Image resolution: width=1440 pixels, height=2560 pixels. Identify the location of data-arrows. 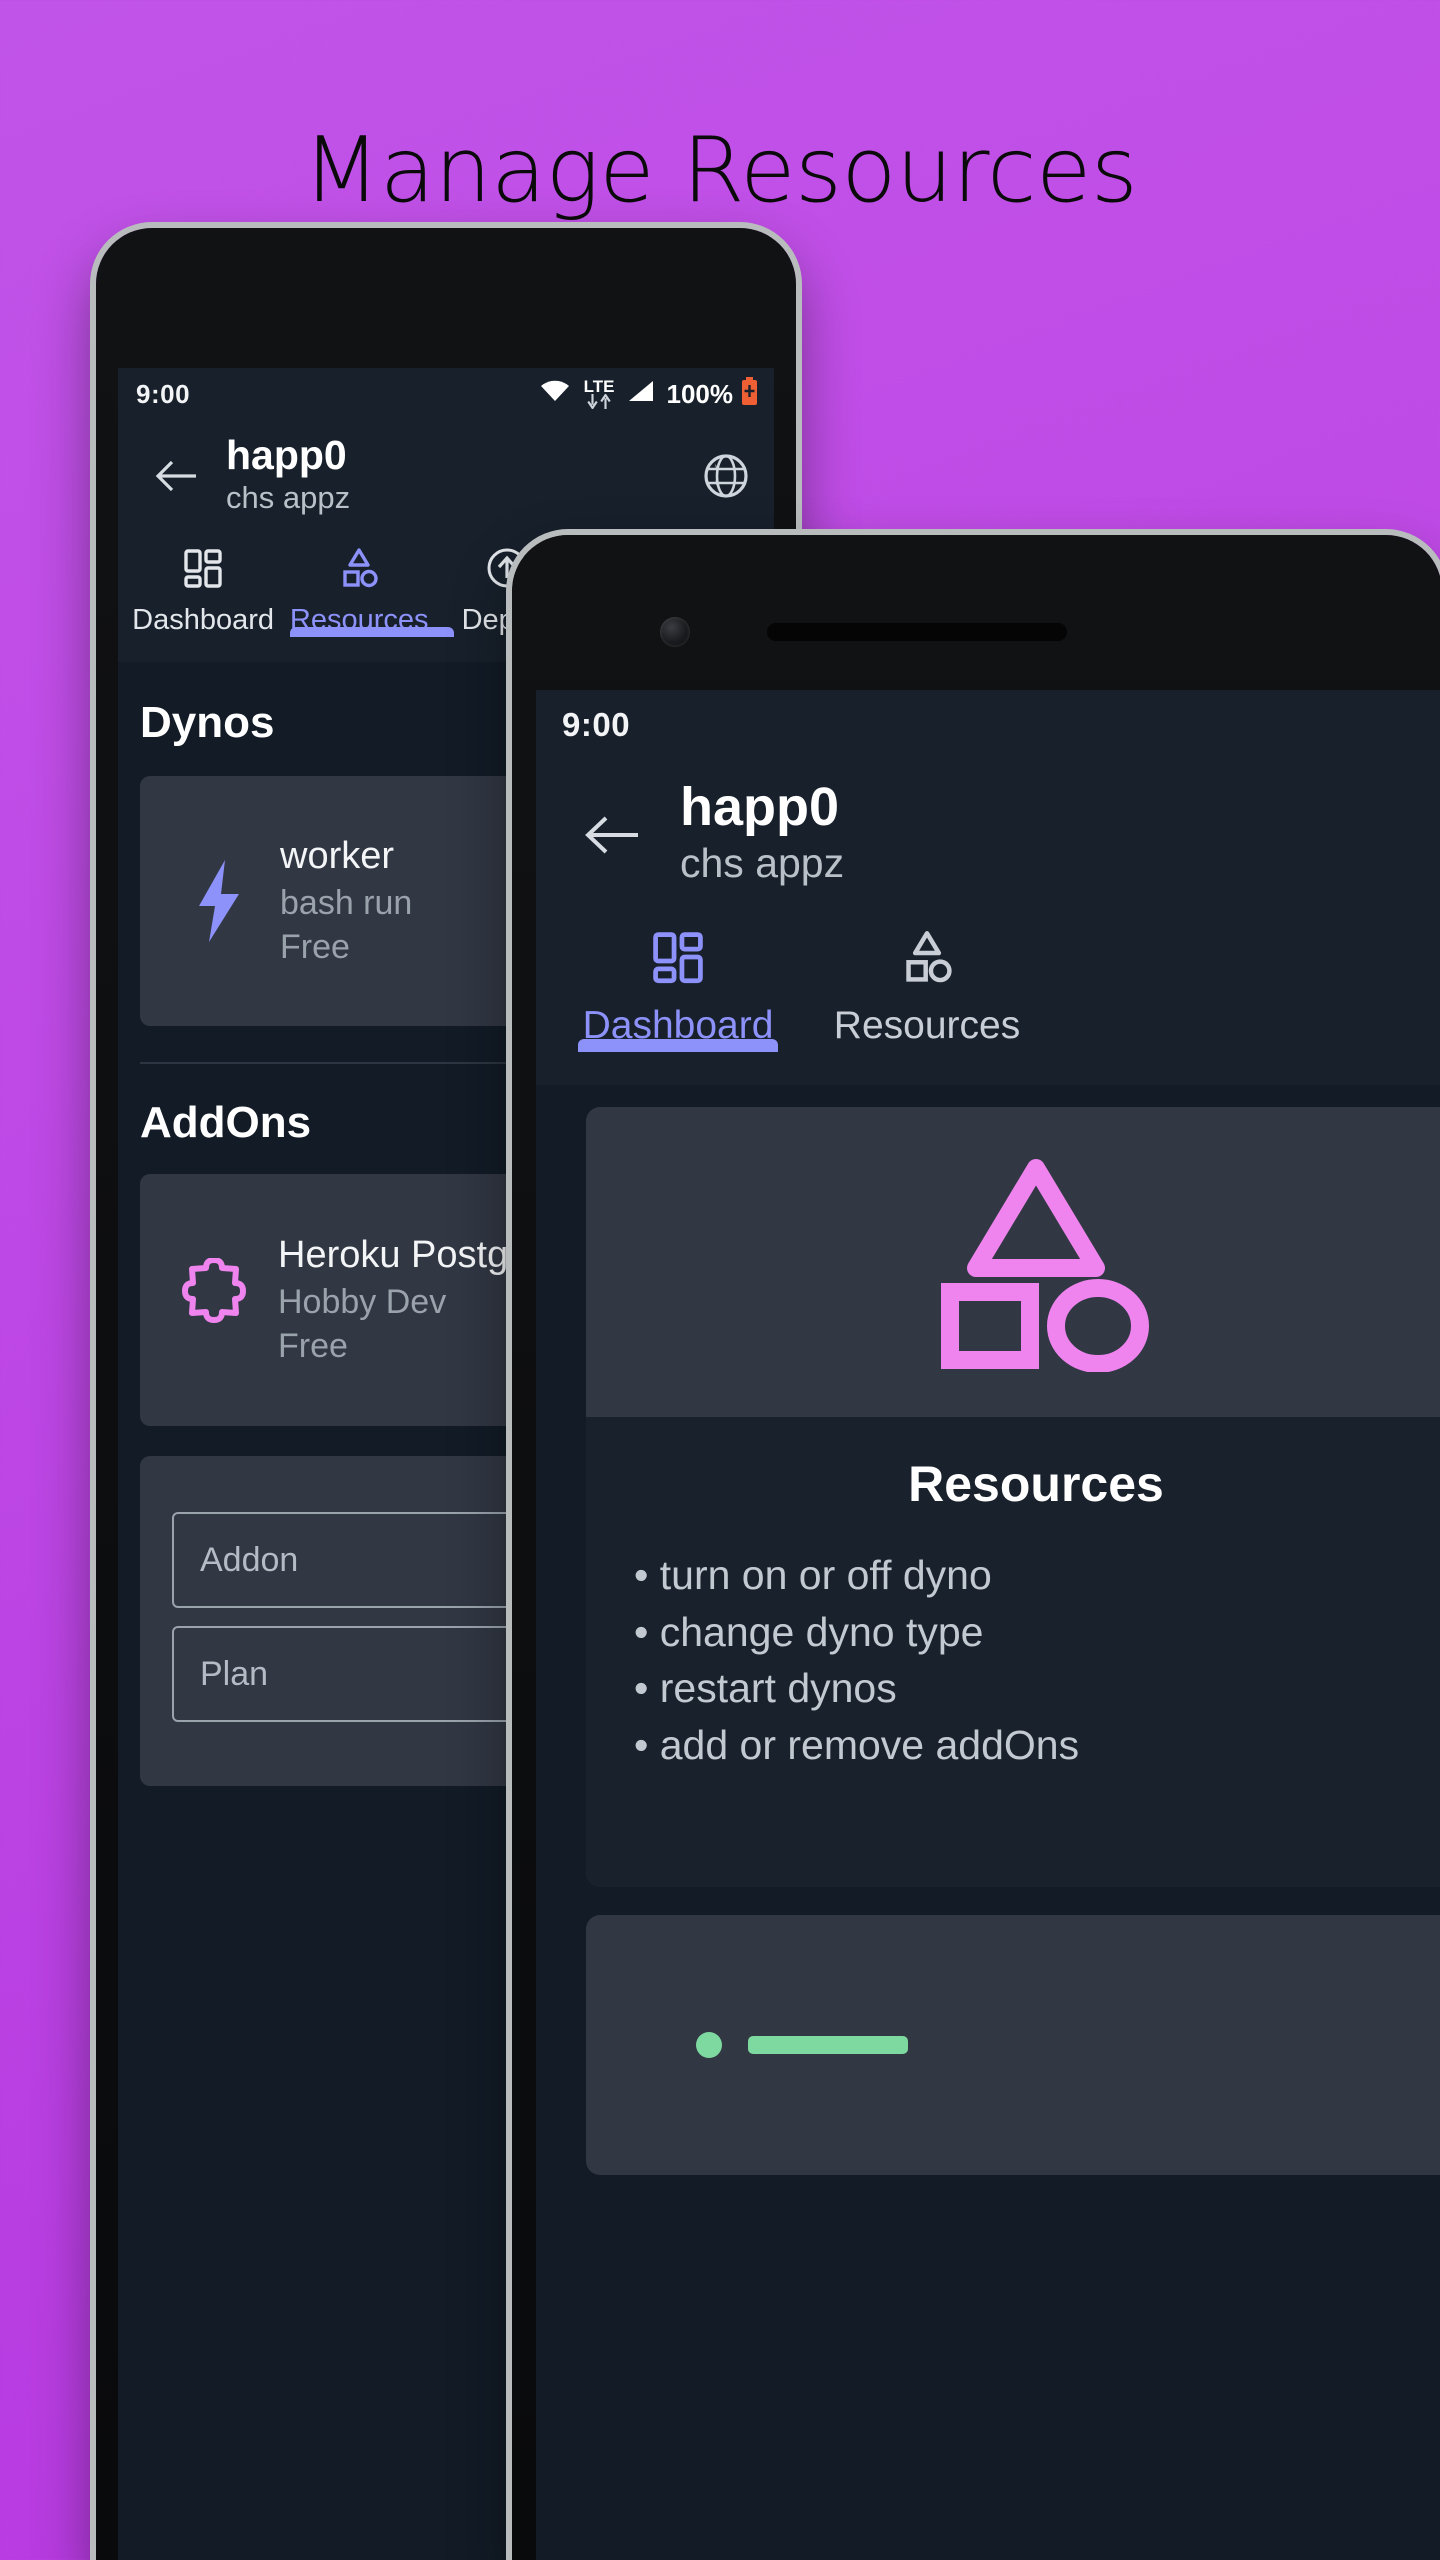
(599, 402).